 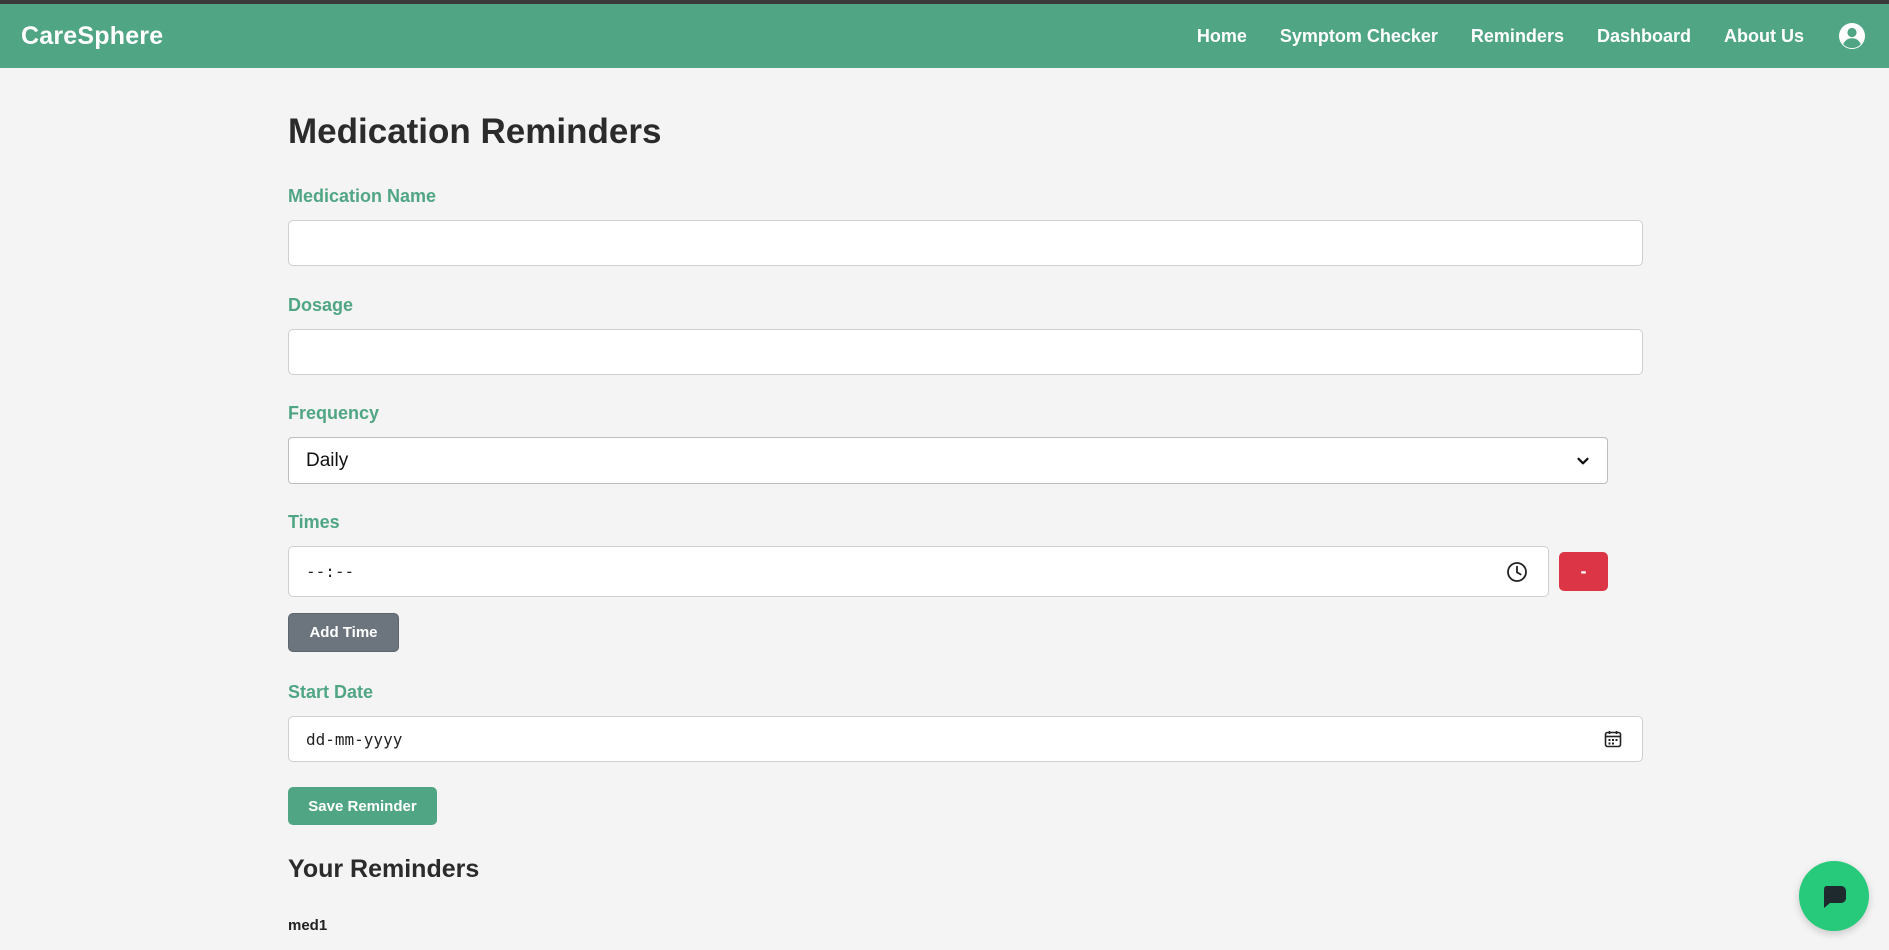 What do you see at coordinates (1613, 739) in the screenshot?
I see `calendar-icon` at bounding box center [1613, 739].